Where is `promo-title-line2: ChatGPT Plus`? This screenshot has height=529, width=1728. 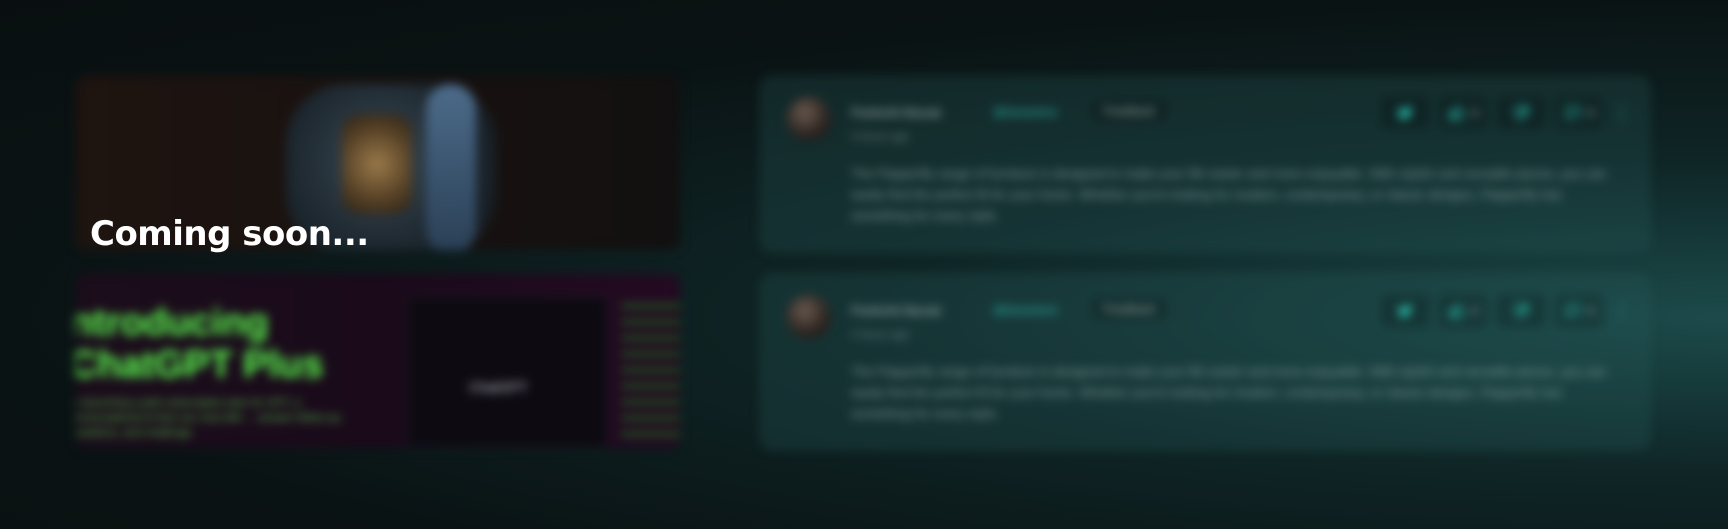
promo-title-line2: ChatGPT Plus is located at coordinates (200, 365).